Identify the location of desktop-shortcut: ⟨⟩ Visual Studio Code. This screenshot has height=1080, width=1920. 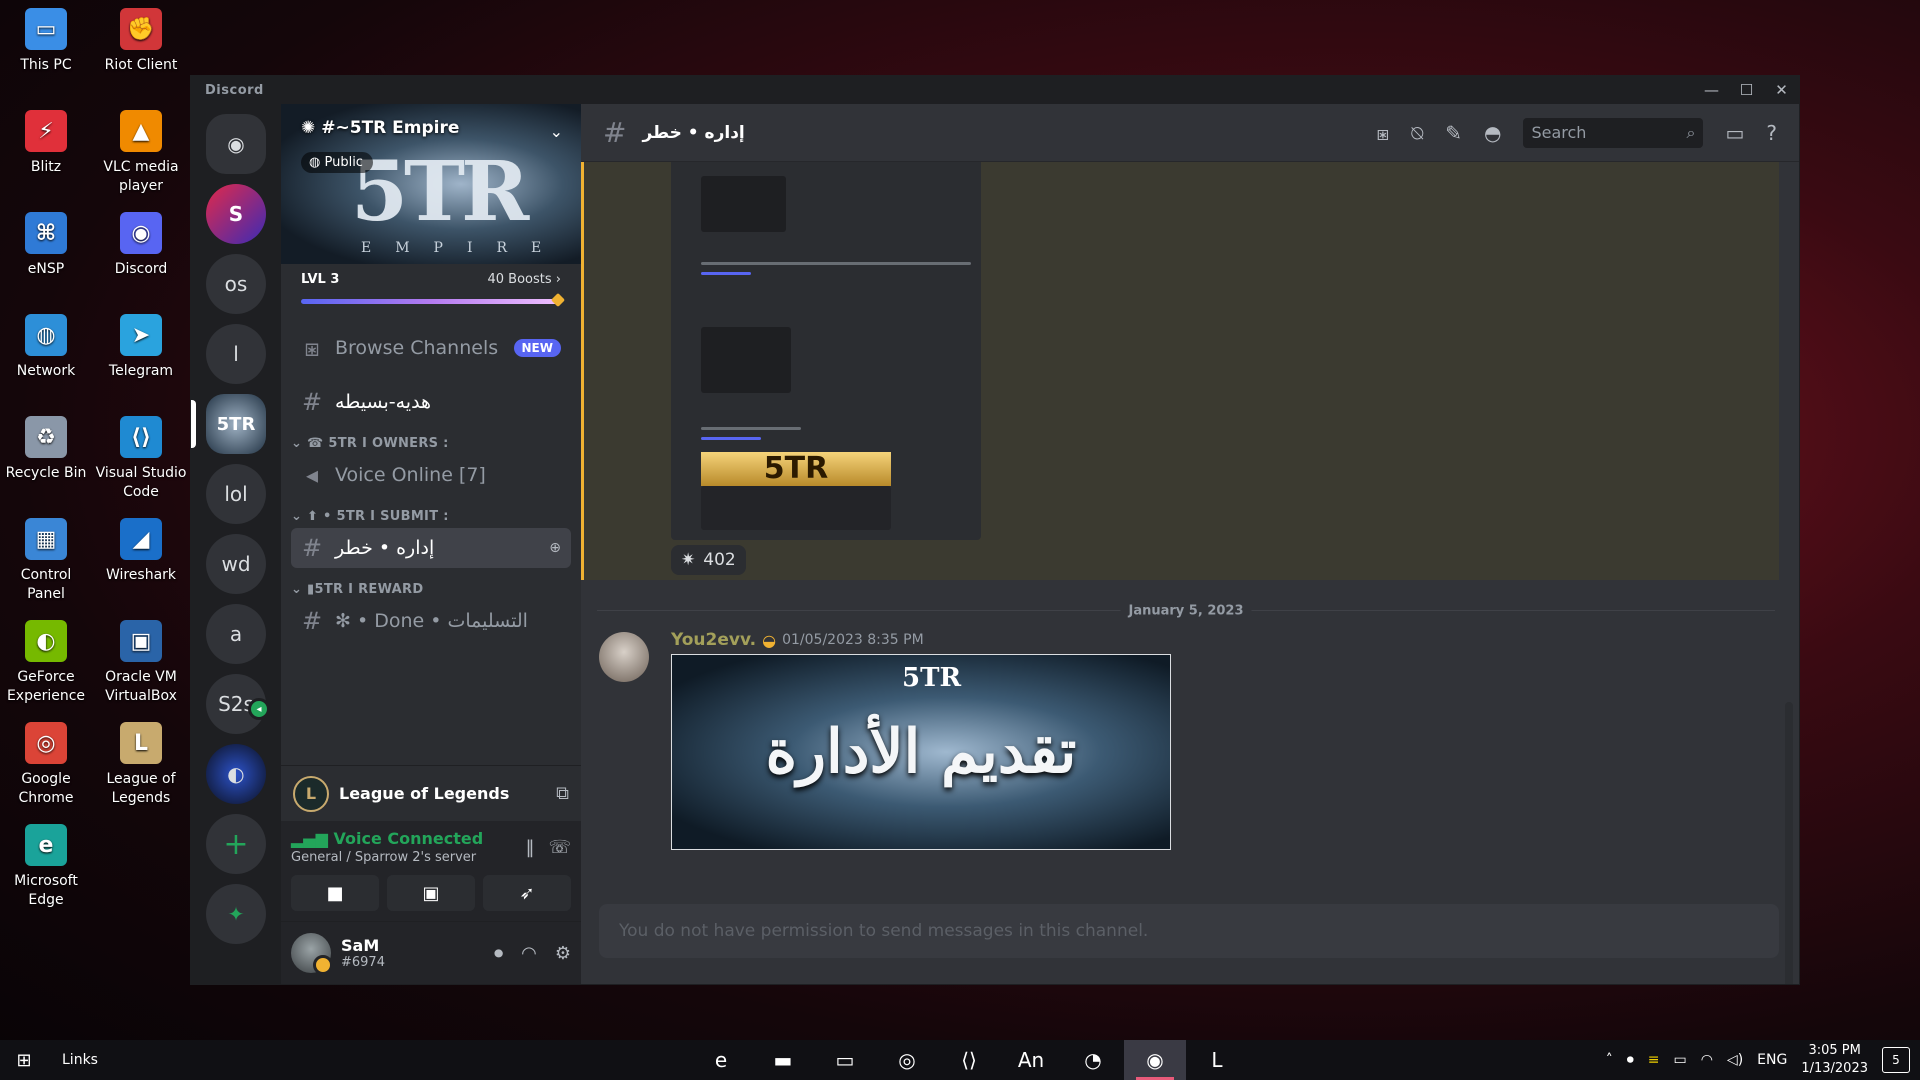
(141, 459).